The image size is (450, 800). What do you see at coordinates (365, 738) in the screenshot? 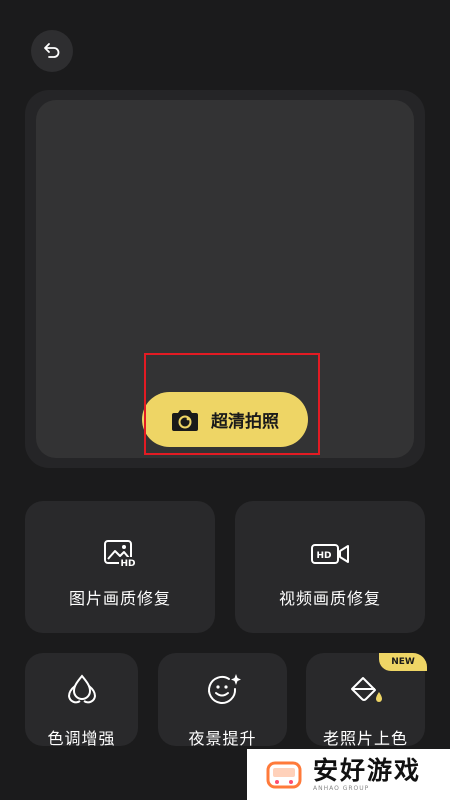
I see `old-photo-colorize-label: 老照片上色` at bounding box center [365, 738].